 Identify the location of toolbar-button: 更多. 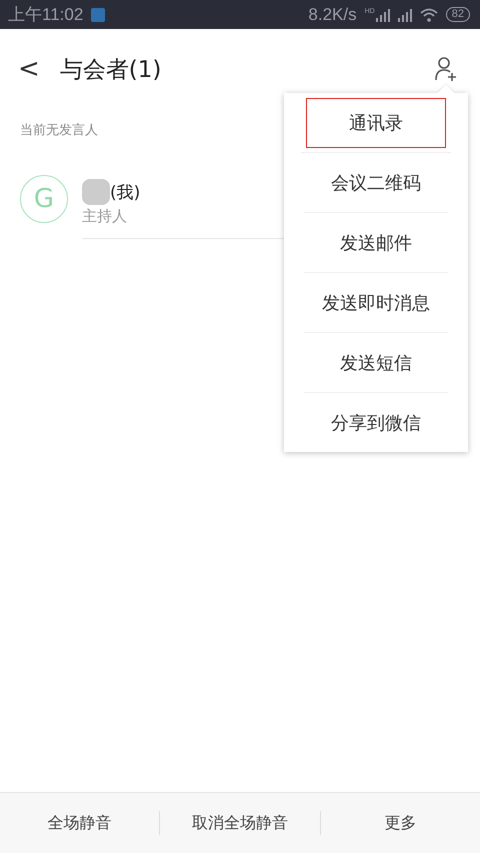
(400, 823).